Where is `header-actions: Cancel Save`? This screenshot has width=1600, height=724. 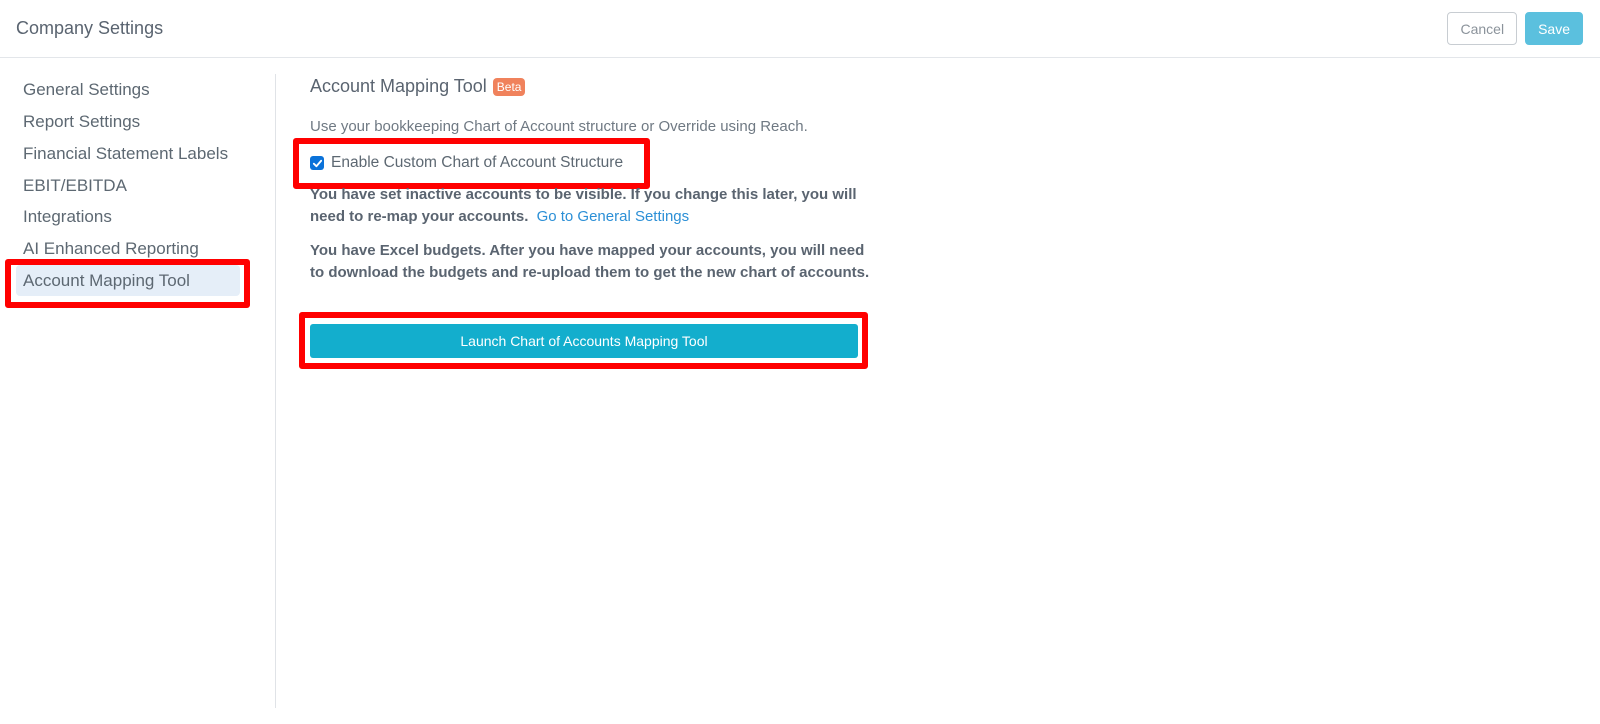
header-actions: Cancel Save is located at coordinates (1515, 28).